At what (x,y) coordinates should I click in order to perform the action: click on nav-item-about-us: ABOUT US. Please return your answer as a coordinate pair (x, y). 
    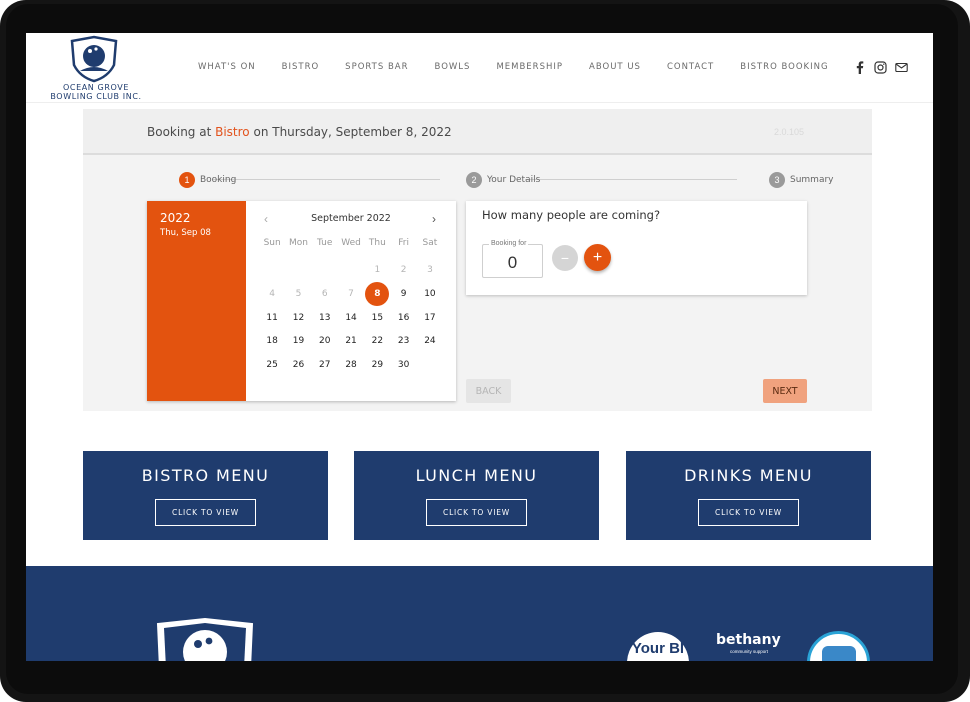
    Looking at the image, I should click on (615, 67).